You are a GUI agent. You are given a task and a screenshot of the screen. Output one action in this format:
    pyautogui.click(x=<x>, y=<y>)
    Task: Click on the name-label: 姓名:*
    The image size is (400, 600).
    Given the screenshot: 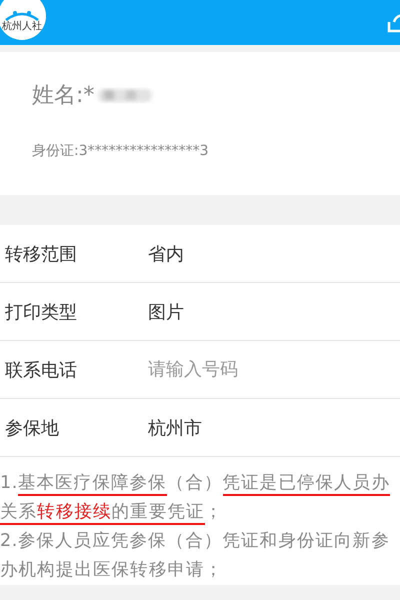 What is the action you would take?
    pyautogui.click(x=63, y=96)
    